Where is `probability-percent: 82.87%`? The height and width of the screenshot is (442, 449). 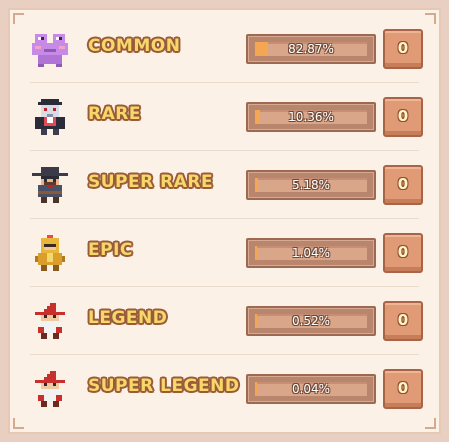
probability-percent: 82.87% is located at coordinates (311, 49).